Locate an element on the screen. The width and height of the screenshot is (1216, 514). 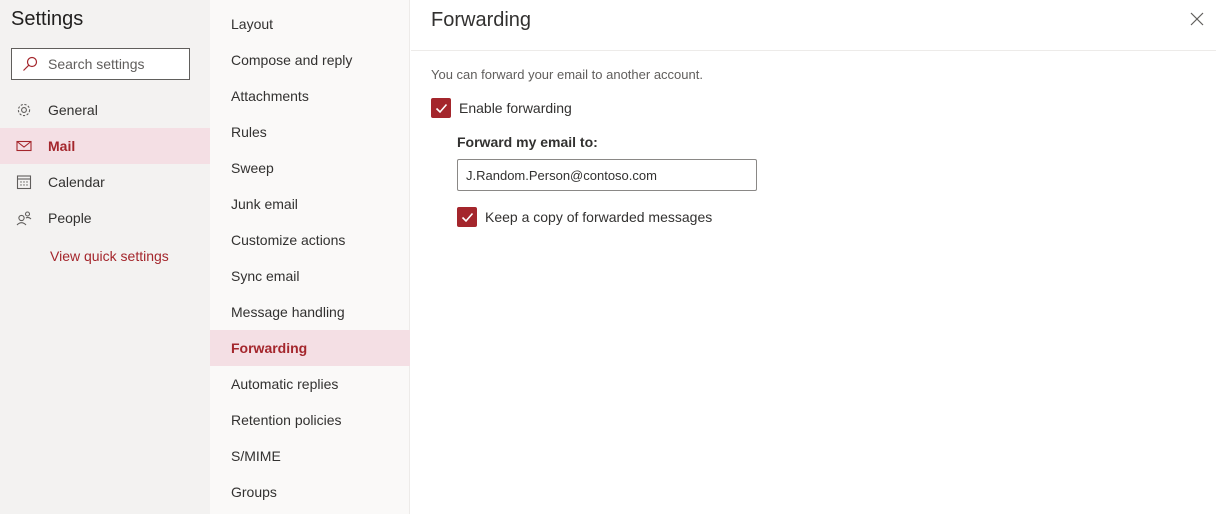
checkbox-label: Enable forwarding is located at coordinates (515, 108).